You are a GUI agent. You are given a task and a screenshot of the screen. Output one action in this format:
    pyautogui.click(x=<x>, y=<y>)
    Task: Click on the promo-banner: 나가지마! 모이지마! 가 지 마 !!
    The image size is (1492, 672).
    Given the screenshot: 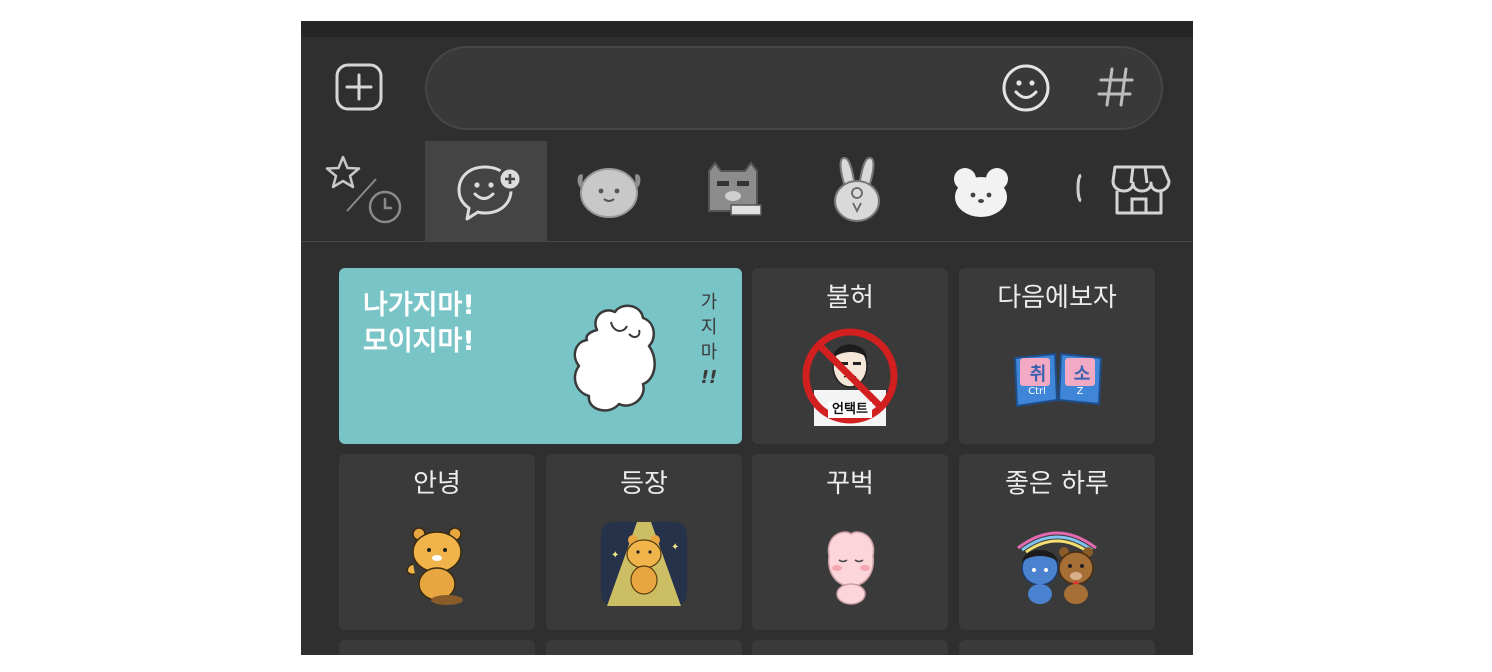 What is the action you would take?
    pyautogui.click(x=540, y=356)
    